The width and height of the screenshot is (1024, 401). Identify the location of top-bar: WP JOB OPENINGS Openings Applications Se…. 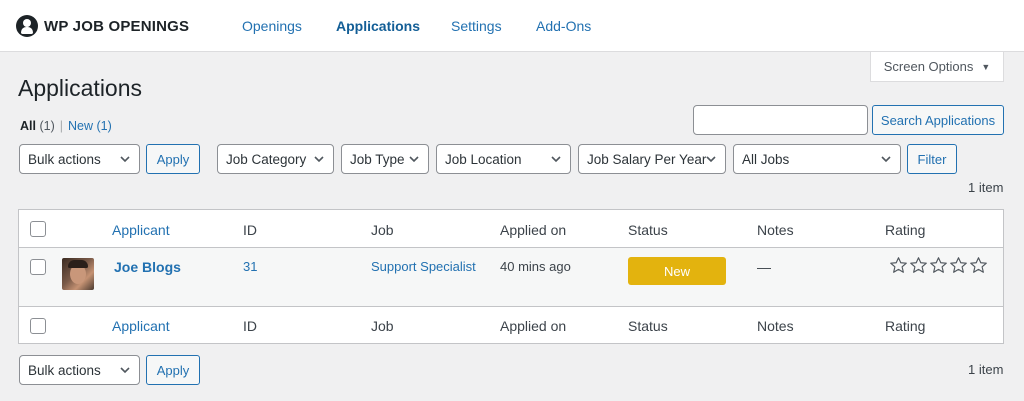
(512, 26).